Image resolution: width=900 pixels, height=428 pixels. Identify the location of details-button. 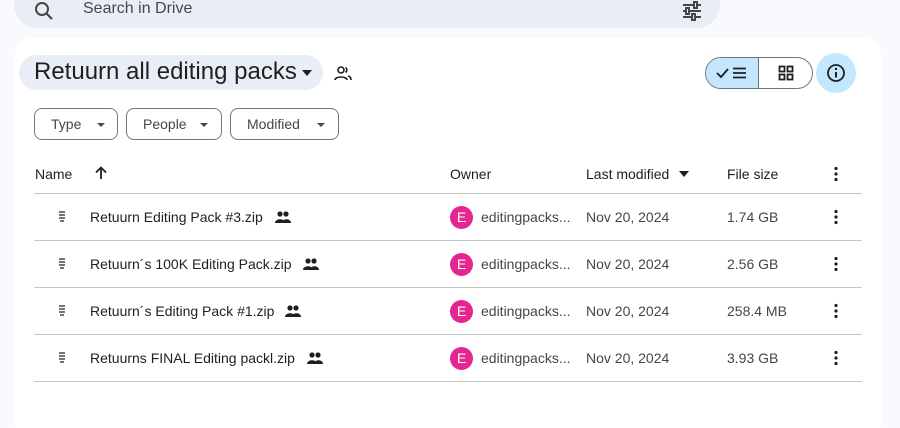
(836, 73).